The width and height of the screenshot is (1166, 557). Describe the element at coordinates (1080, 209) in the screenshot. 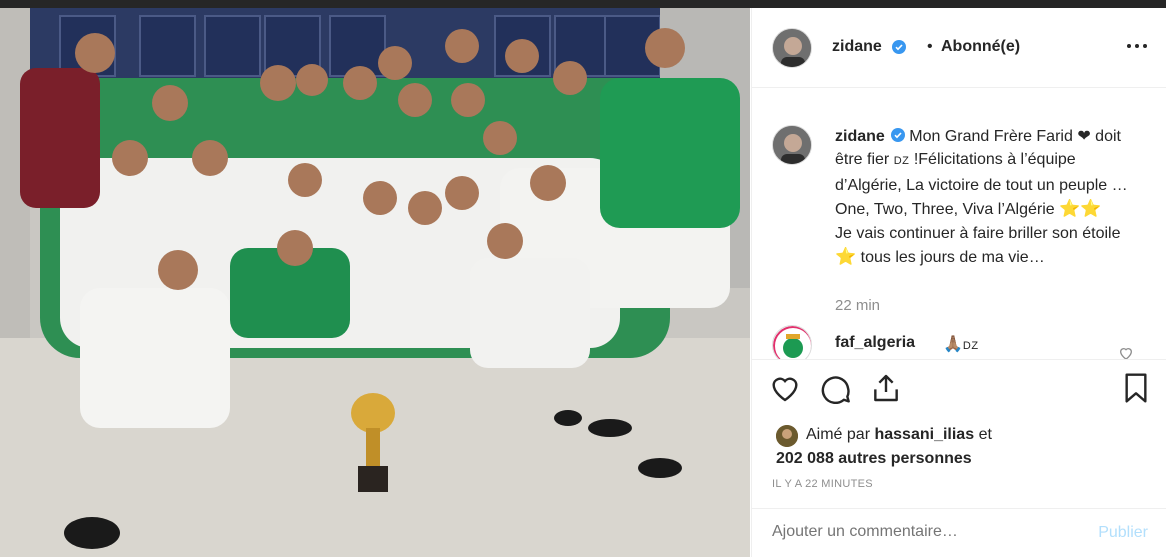

I see `star-emojis: ⭐⭐` at that location.